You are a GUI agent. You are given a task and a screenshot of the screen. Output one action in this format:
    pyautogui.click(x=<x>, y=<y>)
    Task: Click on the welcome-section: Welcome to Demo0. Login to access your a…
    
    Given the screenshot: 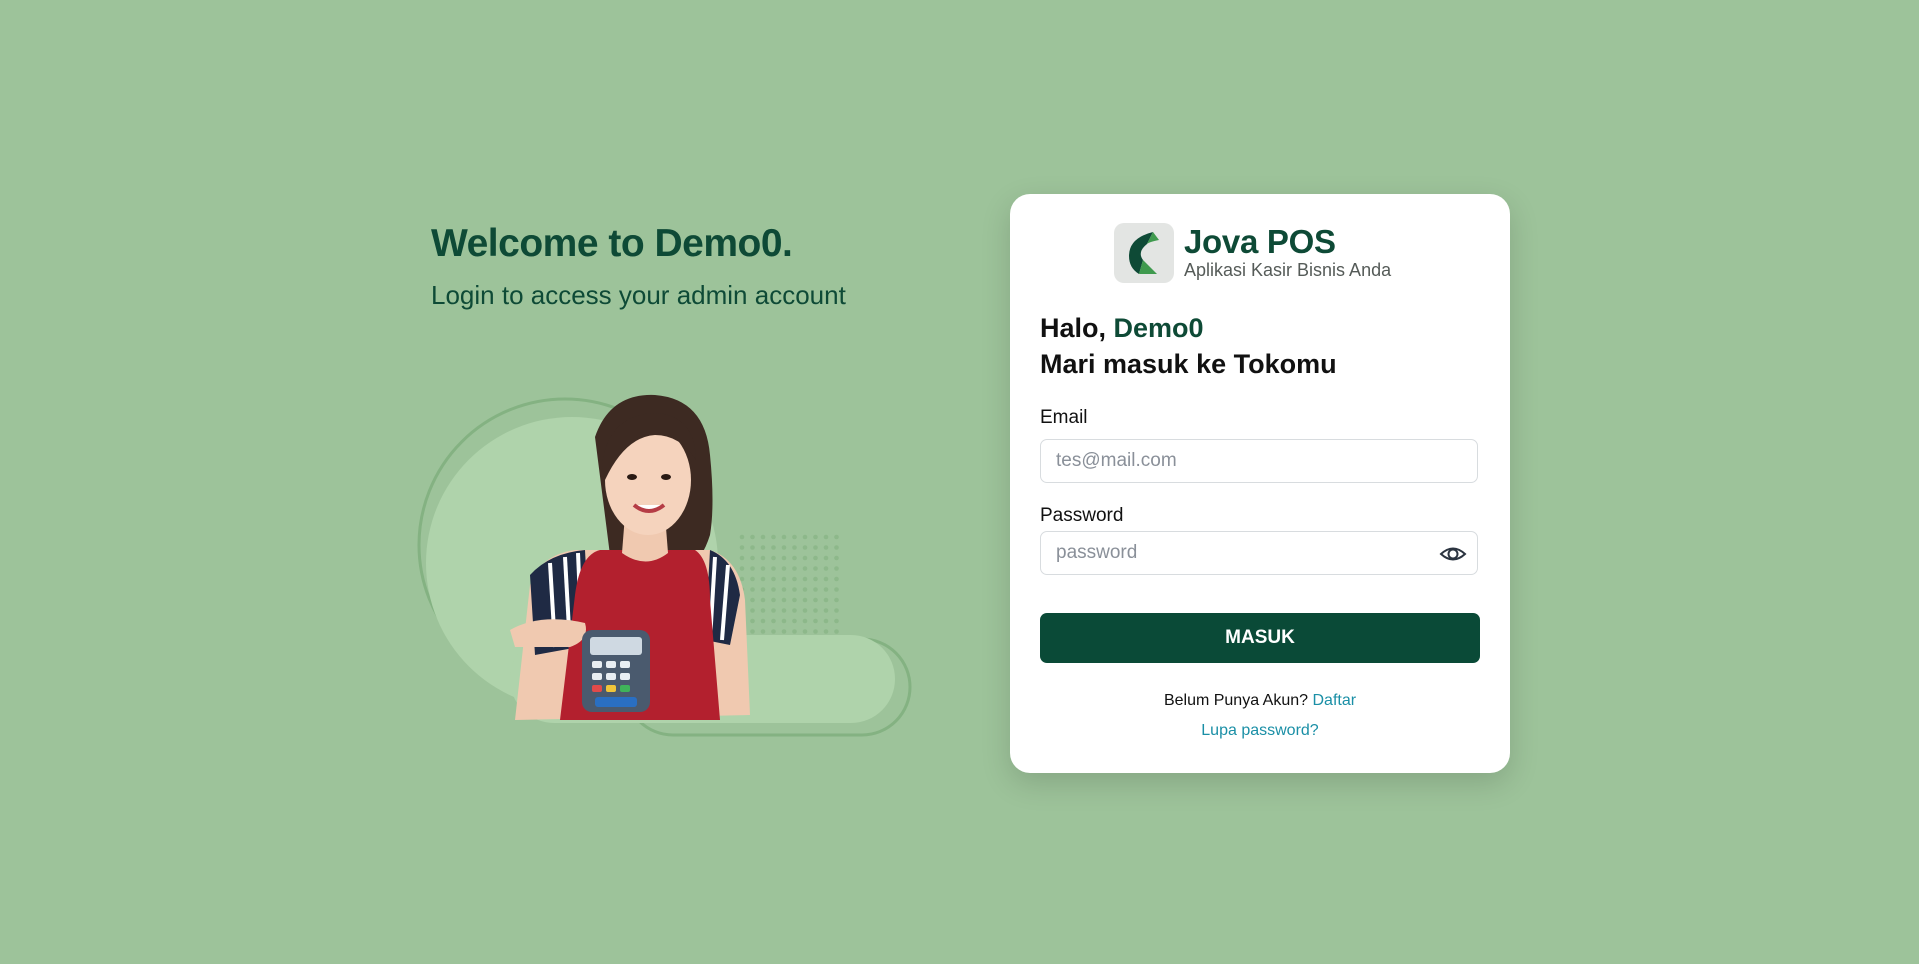 What is the action you would take?
    pyautogui.click(x=638, y=266)
    